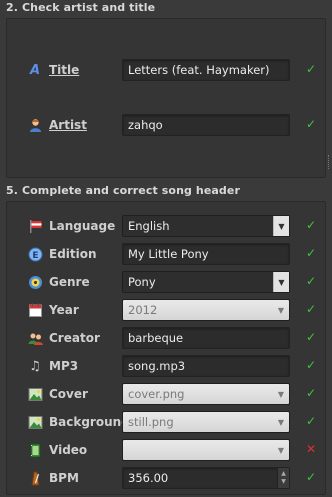 The height and width of the screenshot is (497, 332). I want to click on year-select: 2012 ▼, so click(206, 310).